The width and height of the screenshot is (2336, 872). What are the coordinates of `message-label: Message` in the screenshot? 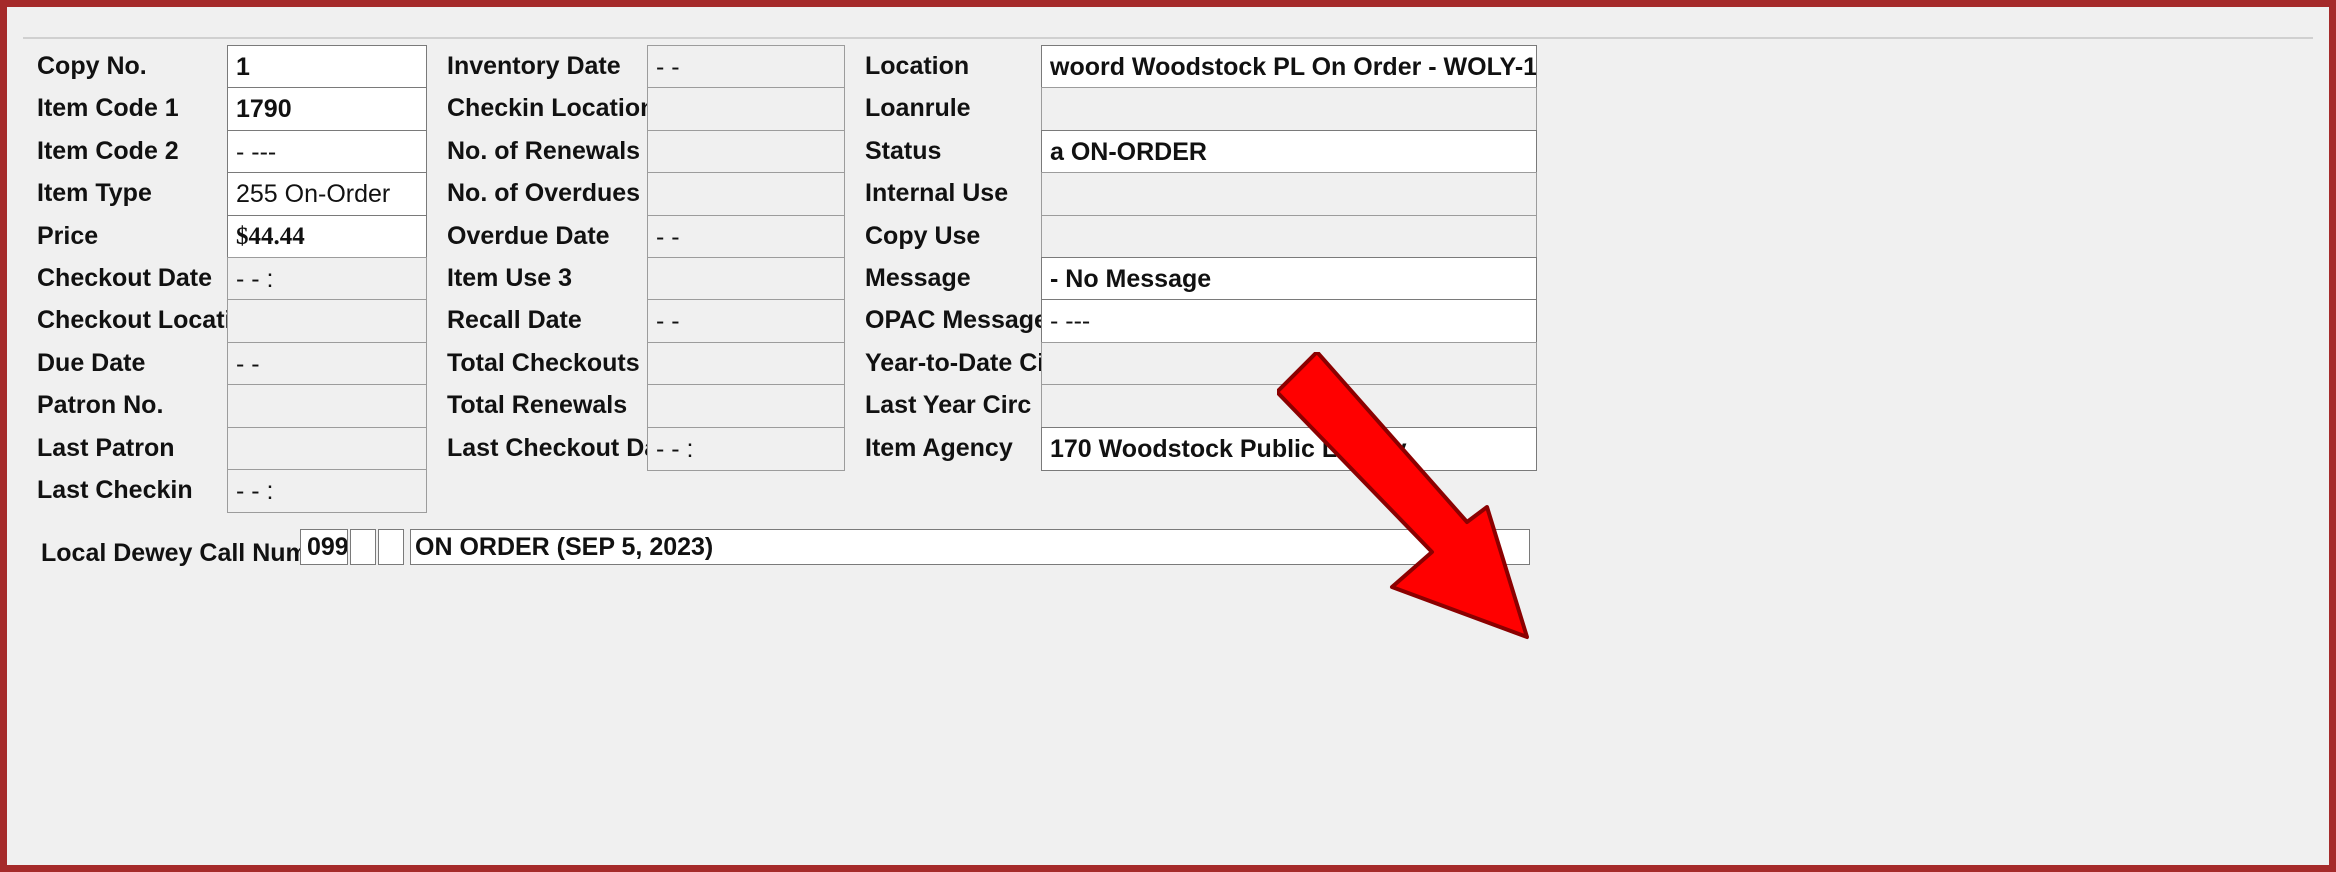 It's located at (918, 278).